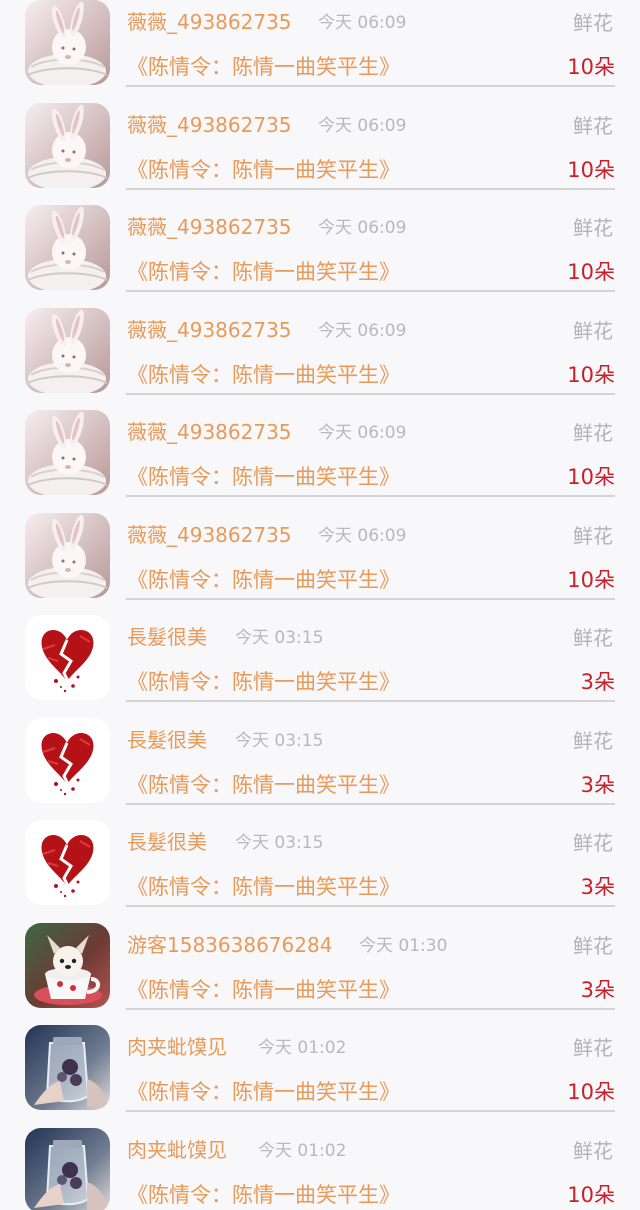  What do you see at coordinates (229, 945) in the screenshot?
I see `username-link: 游客1583638676284` at bounding box center [229, 945].